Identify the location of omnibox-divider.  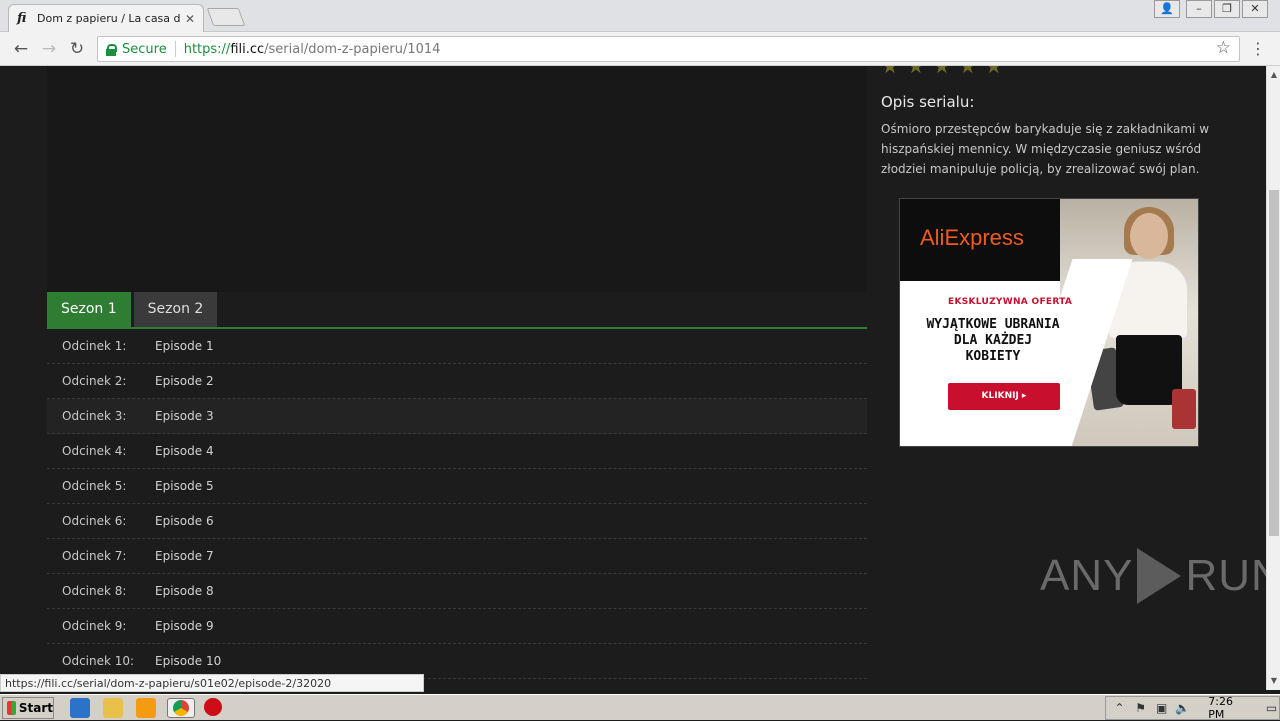
(175, 49).